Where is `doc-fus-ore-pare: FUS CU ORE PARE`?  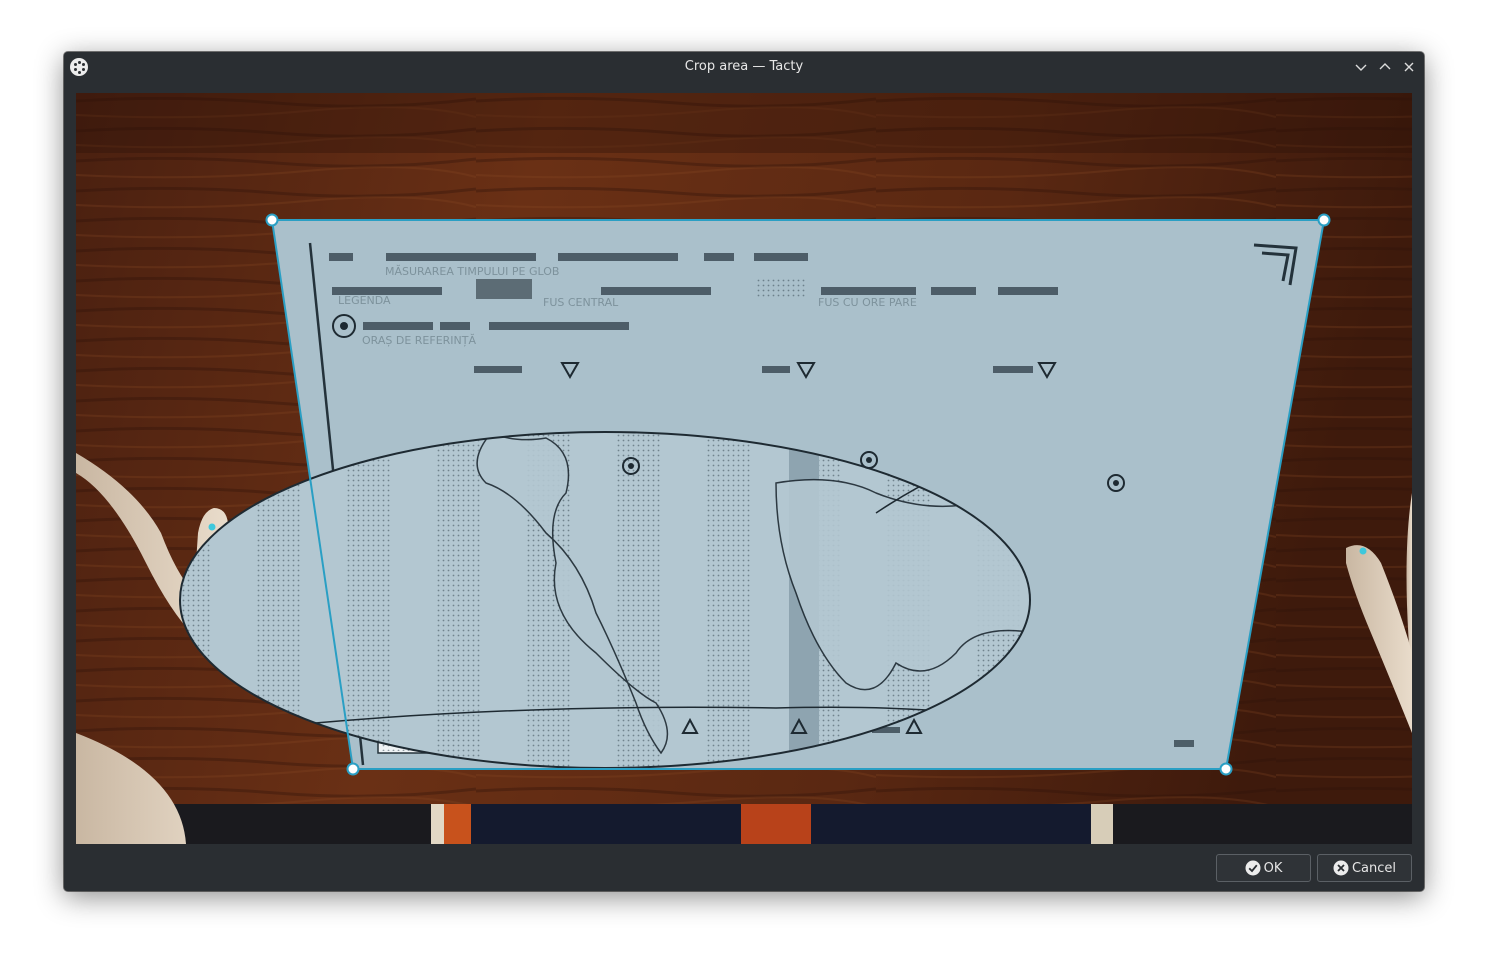
doc-fus-ore-pare: FUS CU ORE PARE is located at coordinates (867, 302).